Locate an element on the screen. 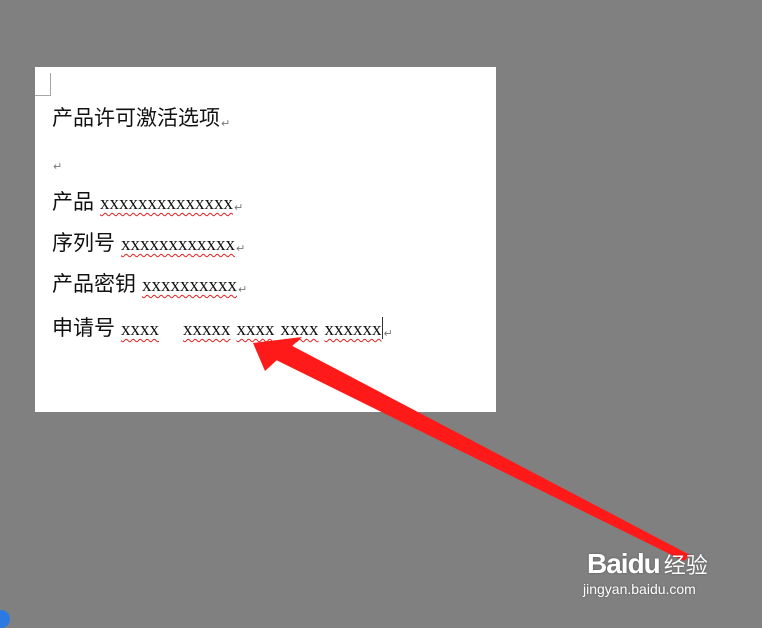  watermark-brand: Baidu is located at coordinates (624, 563).